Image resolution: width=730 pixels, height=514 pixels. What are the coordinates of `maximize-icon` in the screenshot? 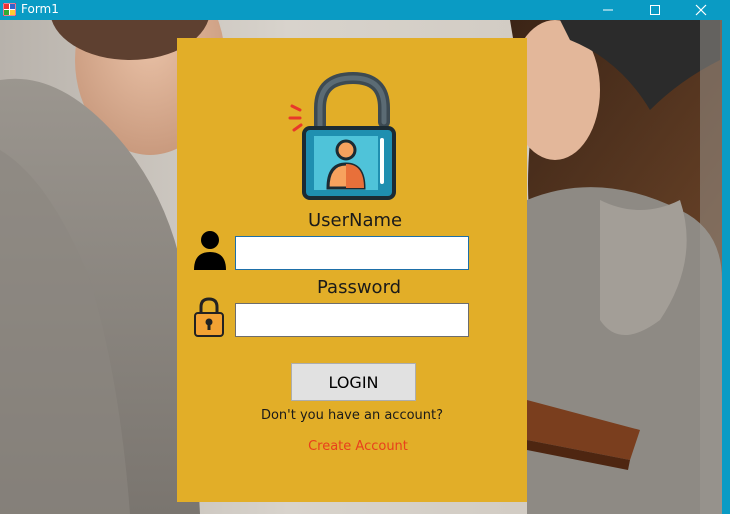 It's located at (655, 10).